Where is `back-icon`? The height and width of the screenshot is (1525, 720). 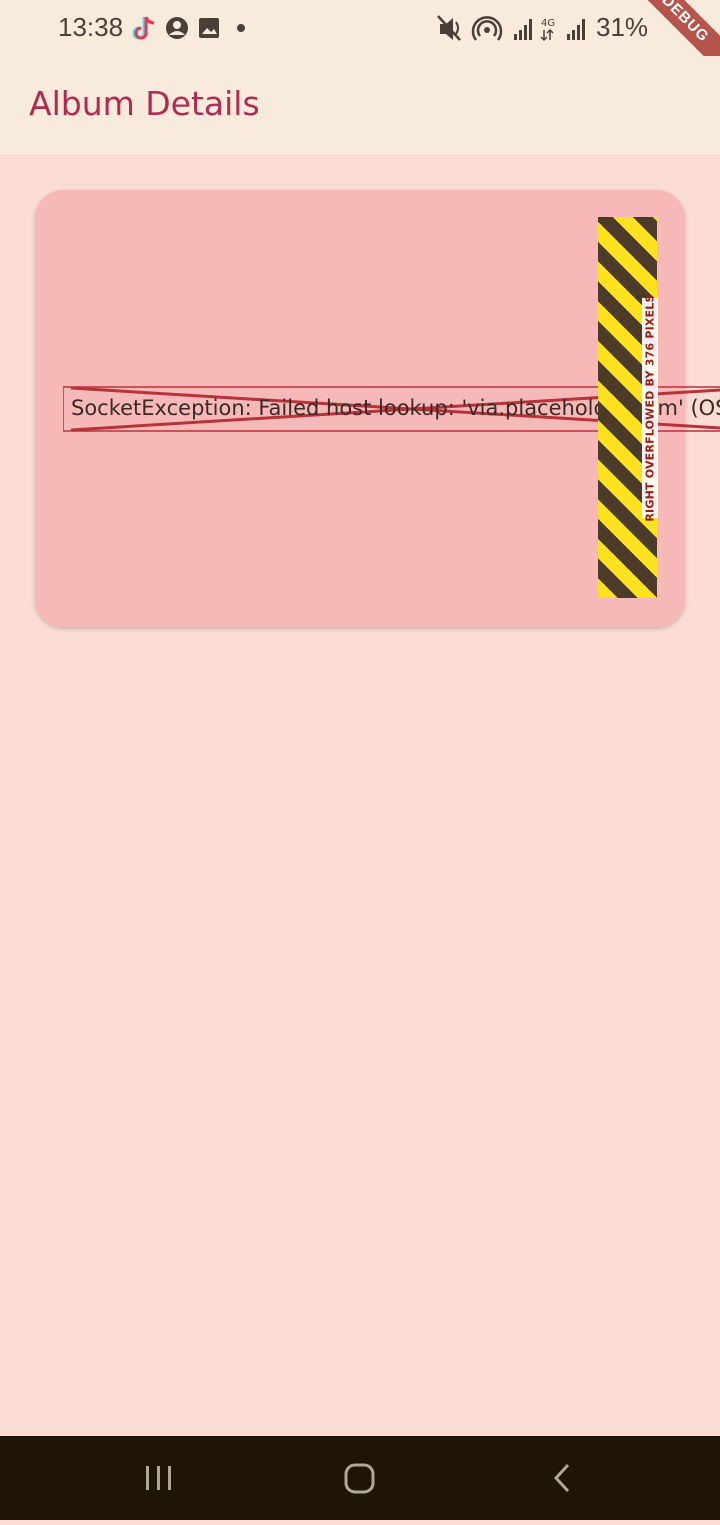
back-icon is located at coordinates (560, 1478).